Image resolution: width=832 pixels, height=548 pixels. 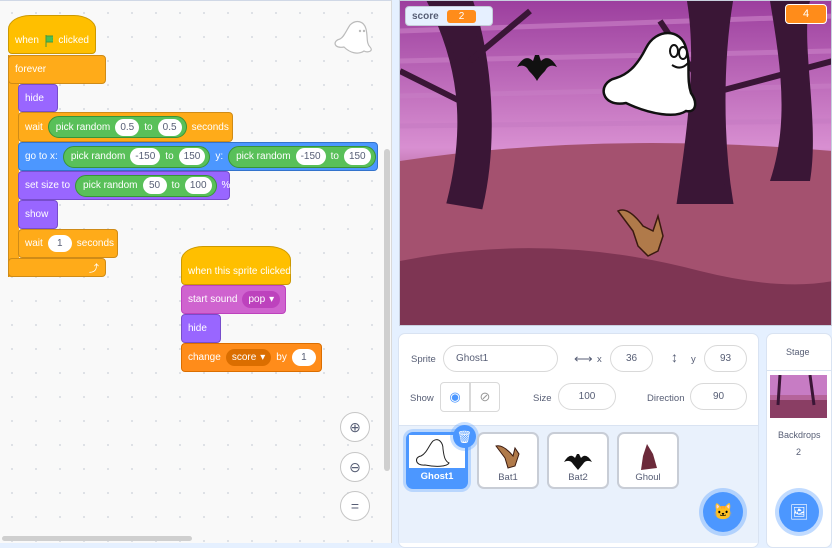 What do you see at coordinates (806, 14) in the screenshot?
I see `counter-monitor: 4` at bounding box center [806, 14].